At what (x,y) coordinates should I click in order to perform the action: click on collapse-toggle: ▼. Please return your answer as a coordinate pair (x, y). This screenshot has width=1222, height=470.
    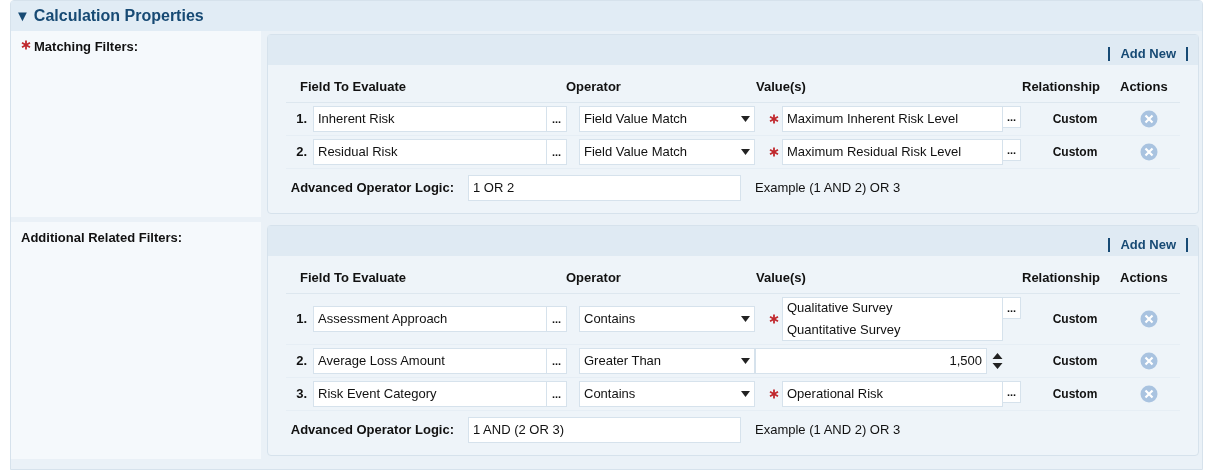
    Looking at the image, I should click on (22, 16).